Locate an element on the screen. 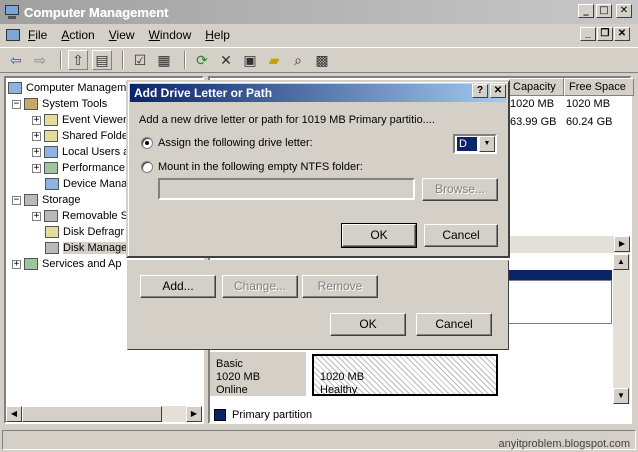  volume-free-space: 1020 MB is located at coordinates (588, 104).